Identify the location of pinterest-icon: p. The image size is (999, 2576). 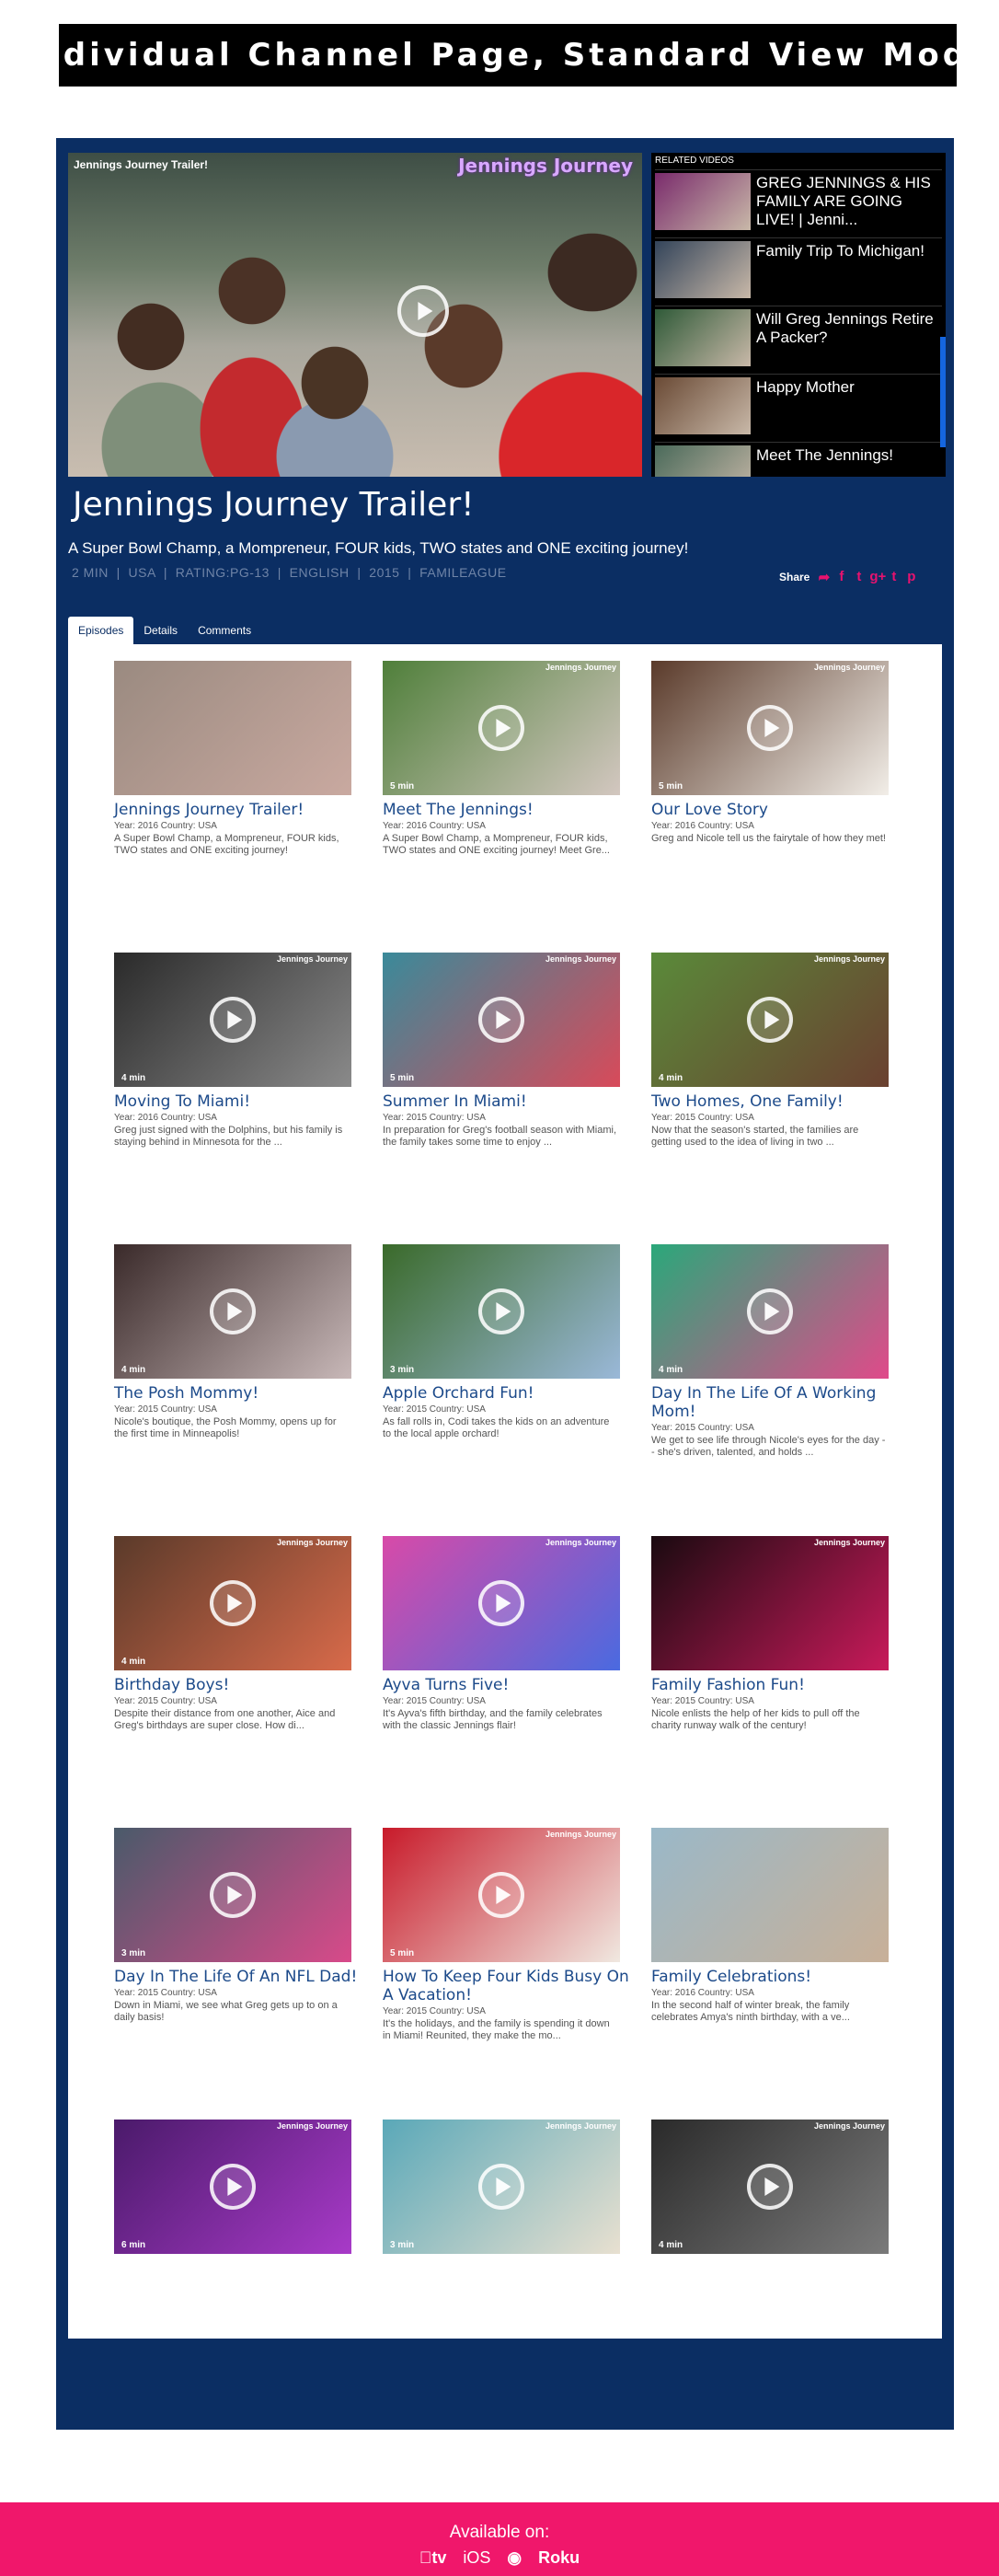
(911, 577).